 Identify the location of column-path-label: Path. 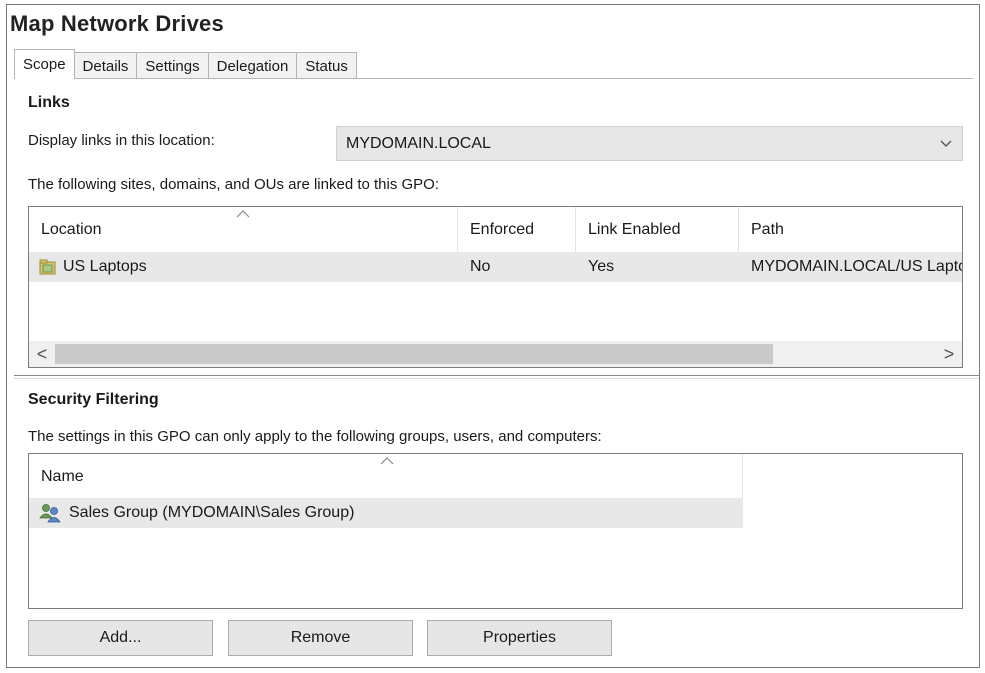
(767, 229).